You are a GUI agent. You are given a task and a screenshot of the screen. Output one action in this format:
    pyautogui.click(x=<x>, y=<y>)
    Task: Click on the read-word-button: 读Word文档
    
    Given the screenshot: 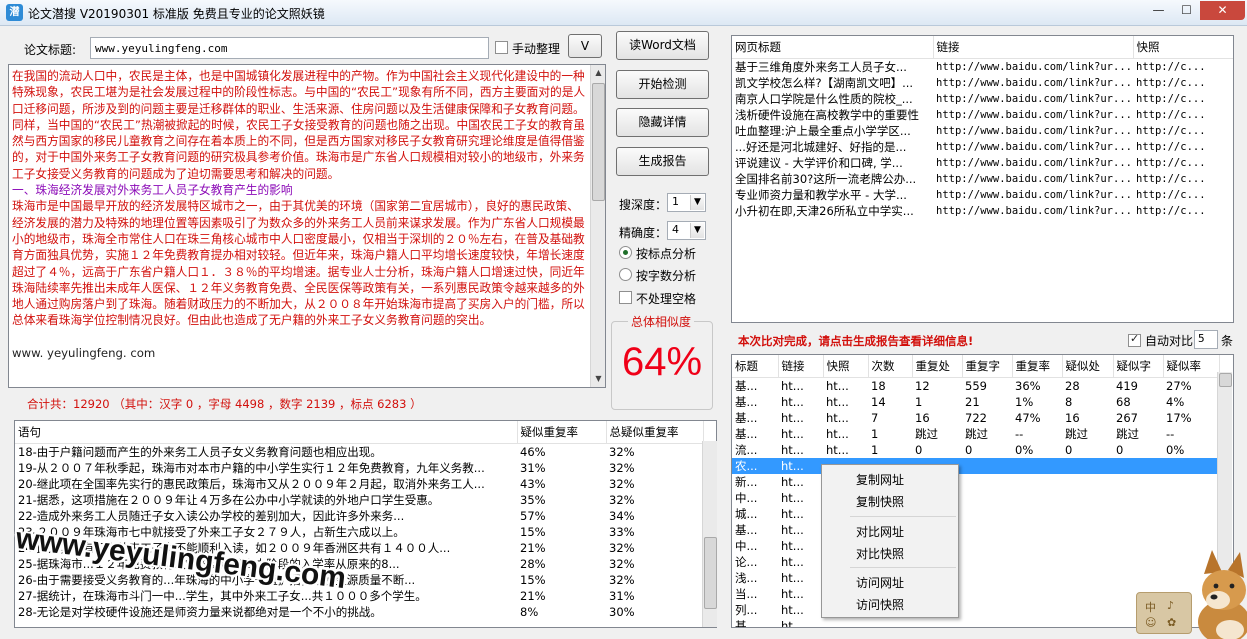 What is the action you would take?
    pyautogui.click(x=662, y=45)
    